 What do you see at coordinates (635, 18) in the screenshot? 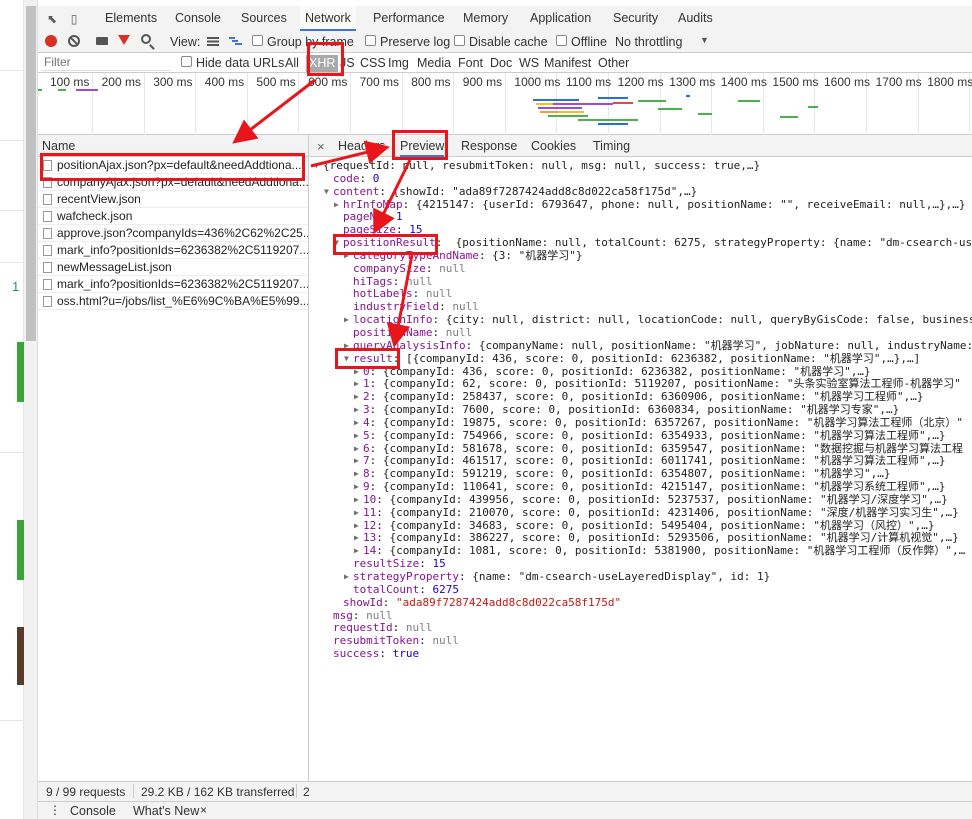
I see `tab-security: Security` at bounding box center [635, 18].